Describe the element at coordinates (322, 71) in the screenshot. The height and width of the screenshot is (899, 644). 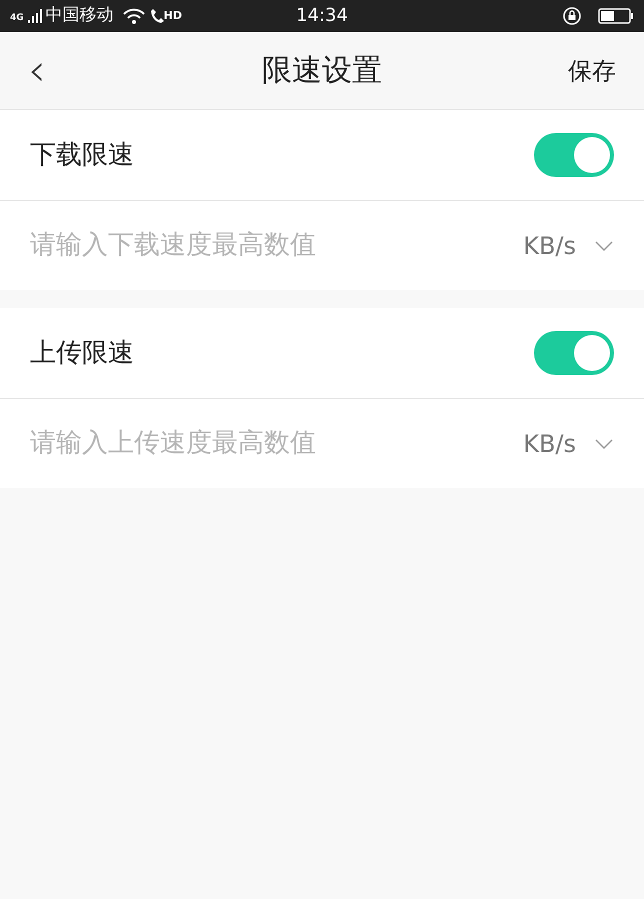
I see `page-title: 限速设置` at that location.